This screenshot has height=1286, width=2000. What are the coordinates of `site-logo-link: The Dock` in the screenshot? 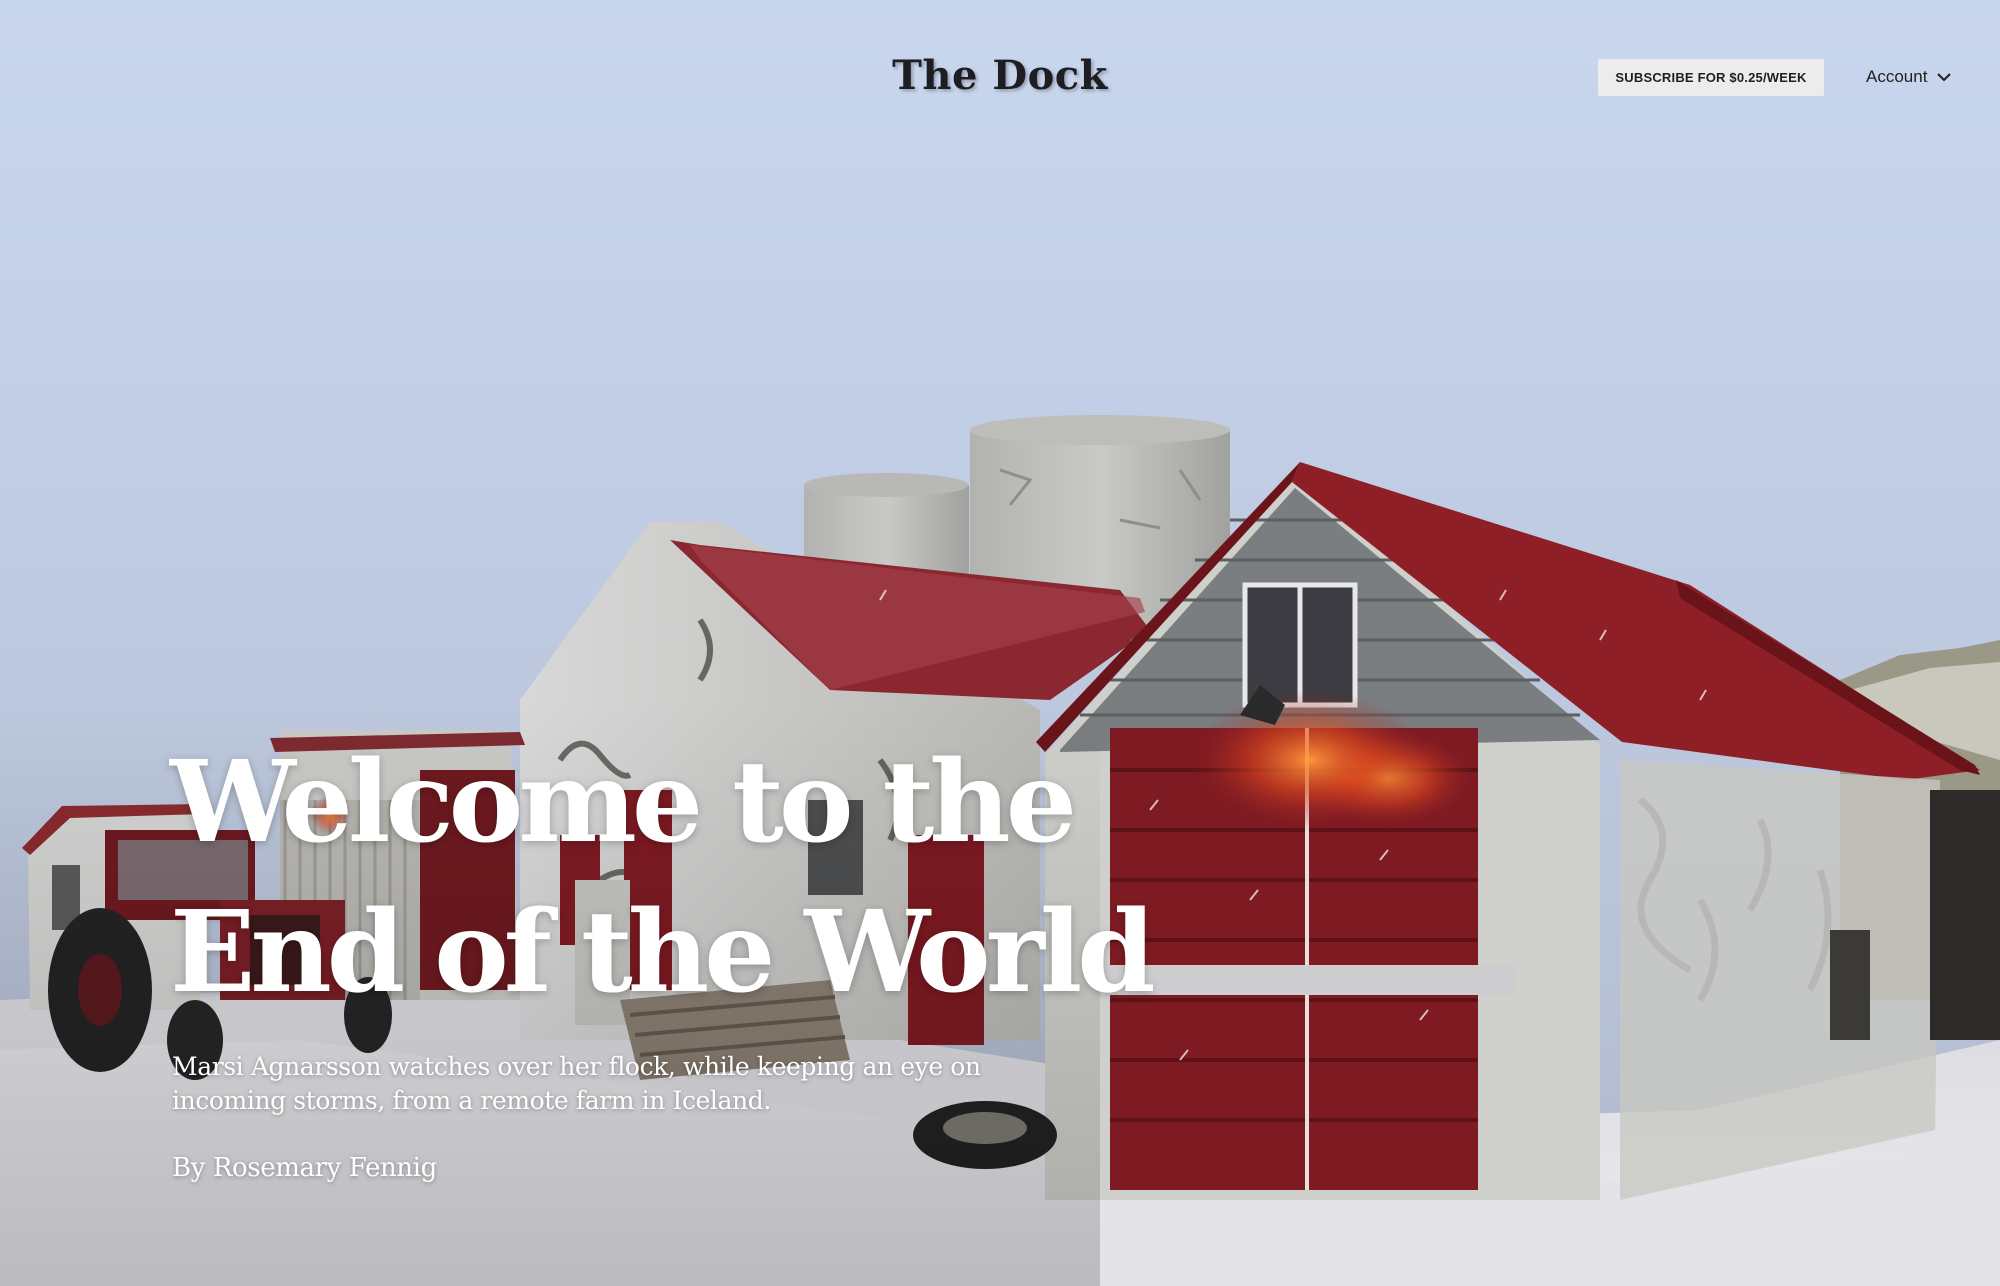 It's located at (1000, 75).